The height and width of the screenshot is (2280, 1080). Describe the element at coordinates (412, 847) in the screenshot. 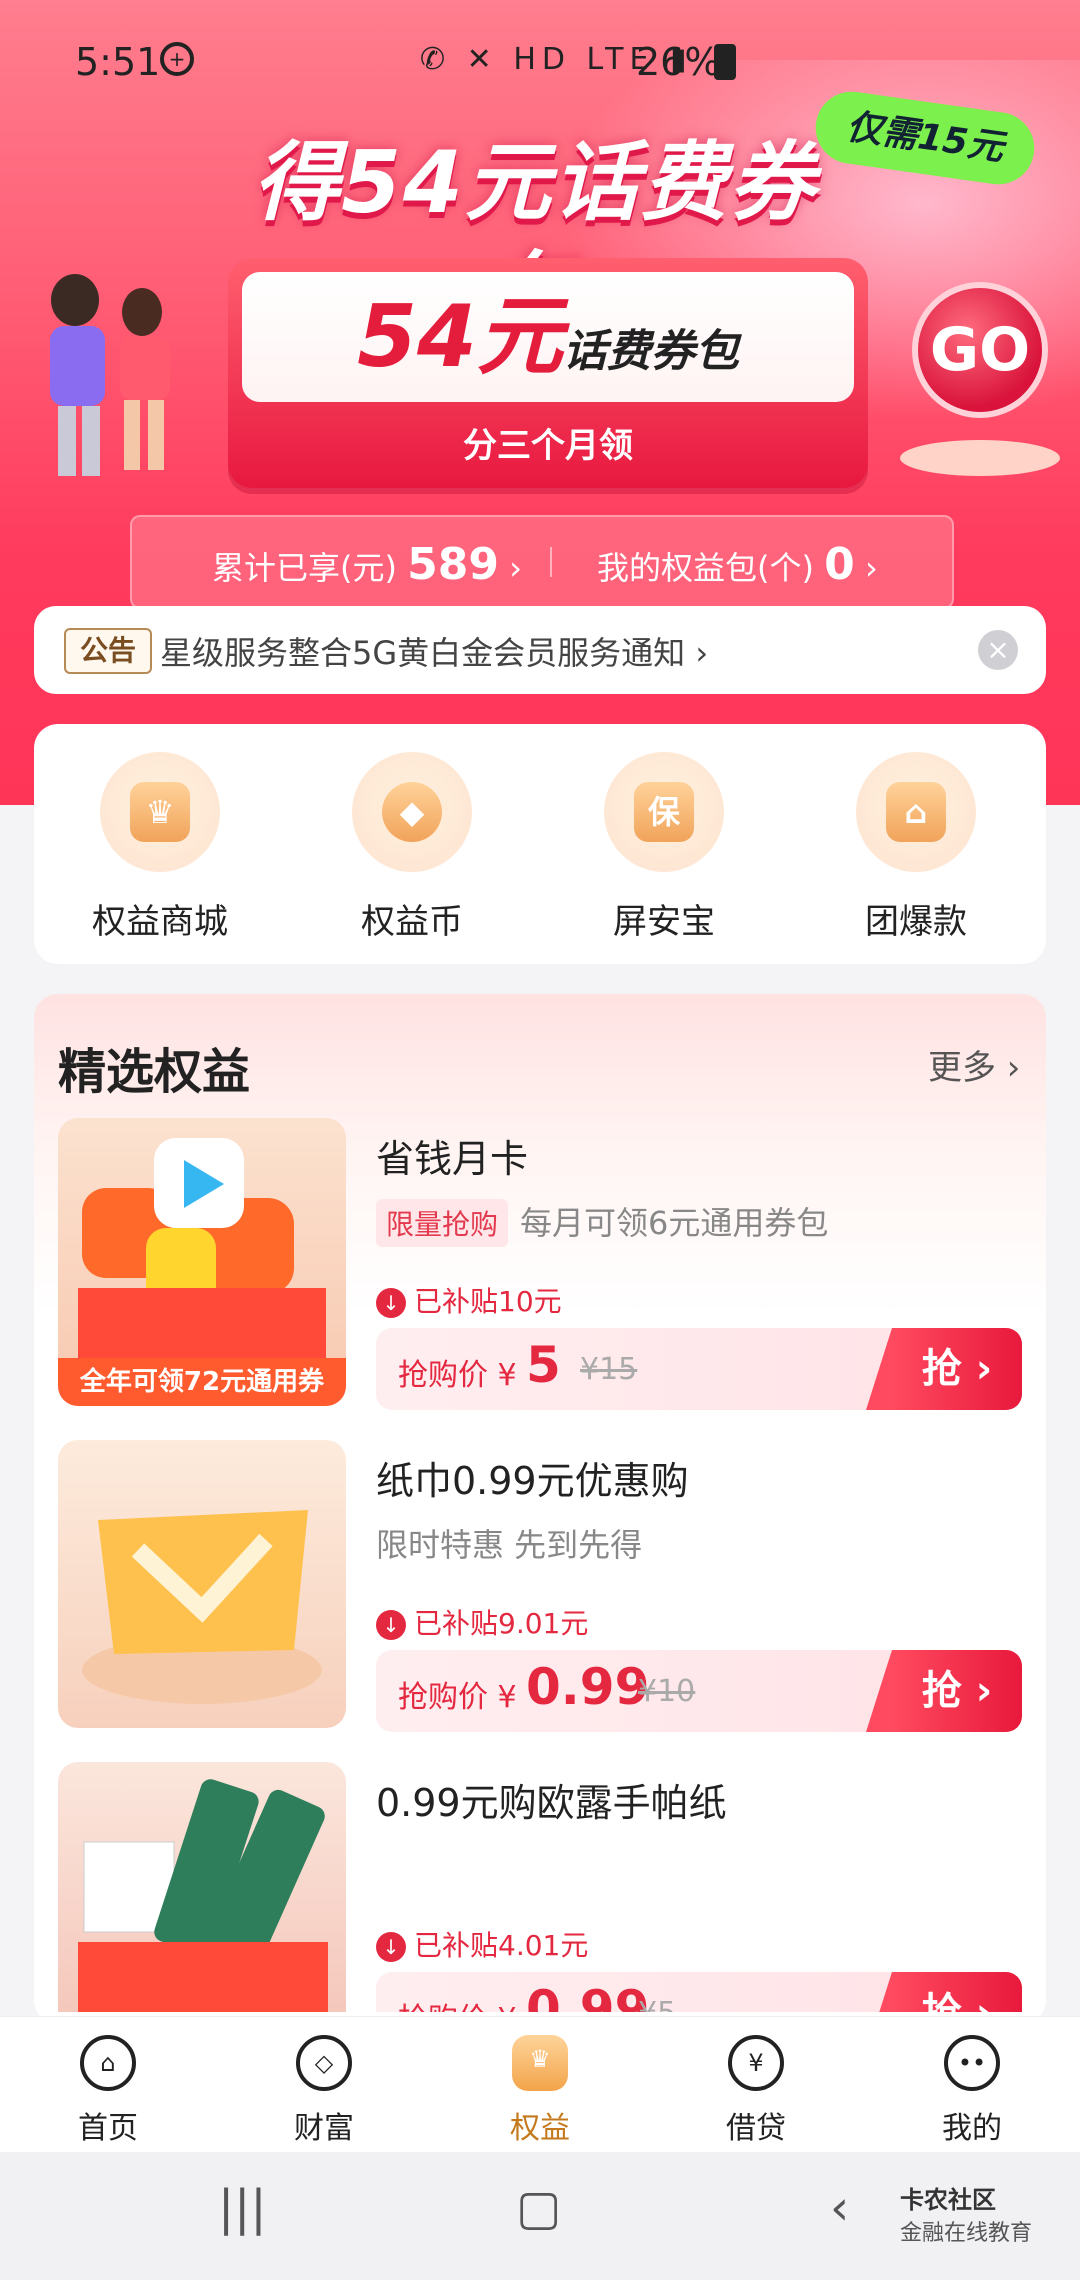

I see `quick-item-benefit-coin: ◆ 权益币` at that location.